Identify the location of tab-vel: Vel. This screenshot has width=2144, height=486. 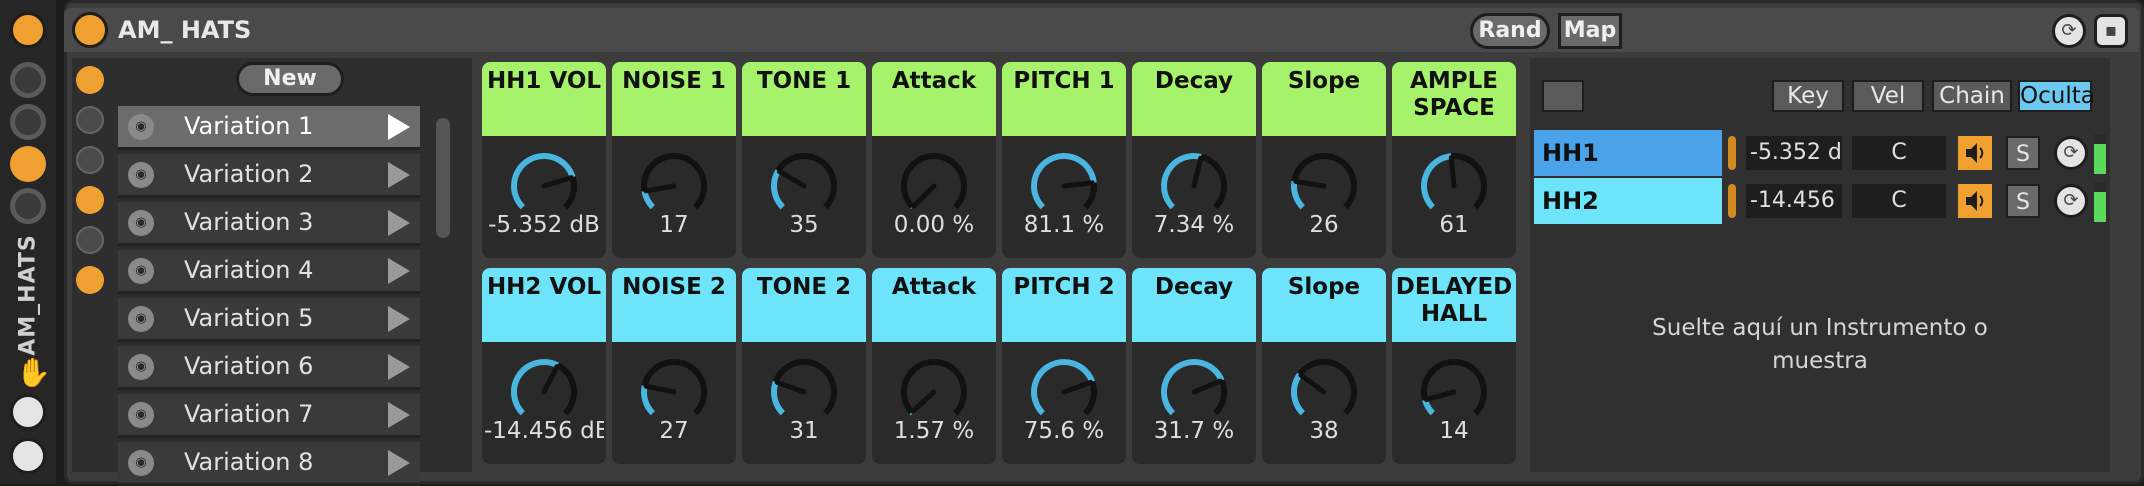
(1888, 96).